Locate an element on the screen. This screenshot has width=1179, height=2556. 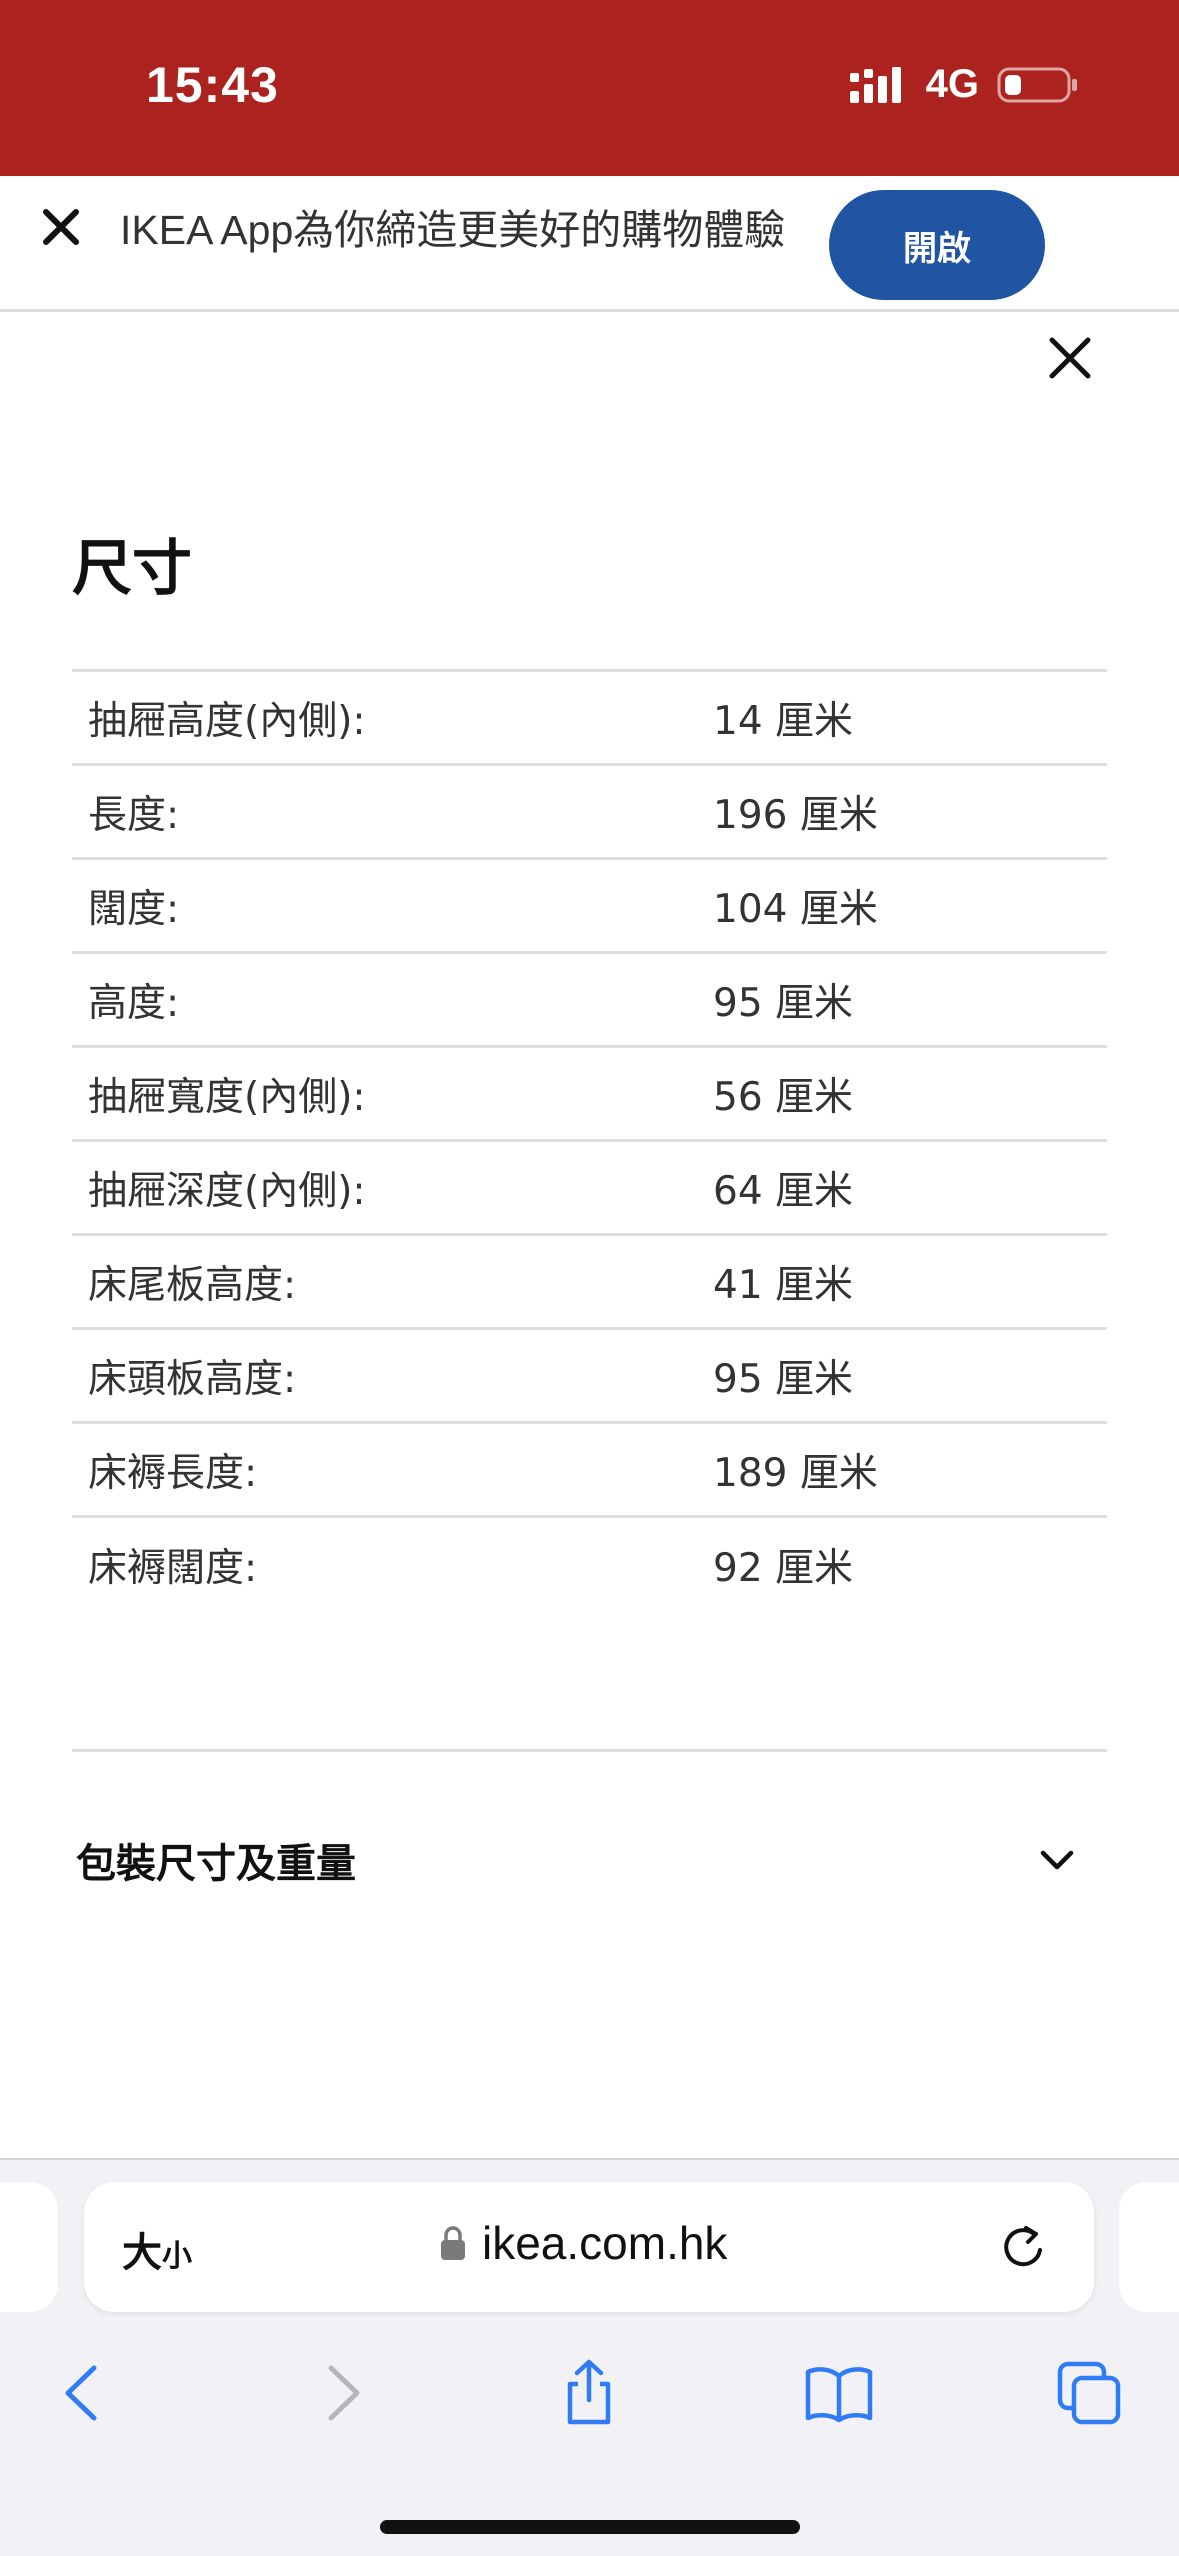
bookmarks-button is located at coordinates (839, 2393).